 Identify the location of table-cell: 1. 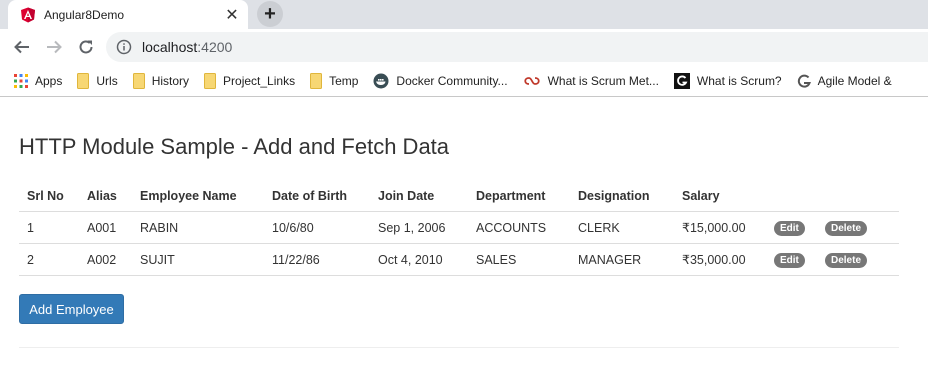
(49, 227).